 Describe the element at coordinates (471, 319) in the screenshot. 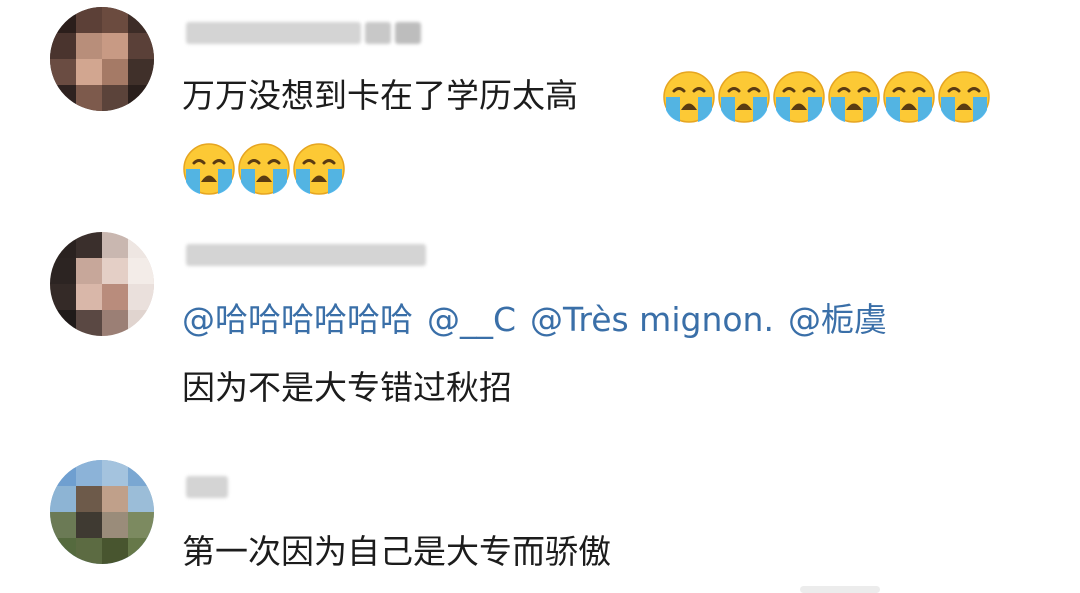

I see `mention-link: @__C` at that location.